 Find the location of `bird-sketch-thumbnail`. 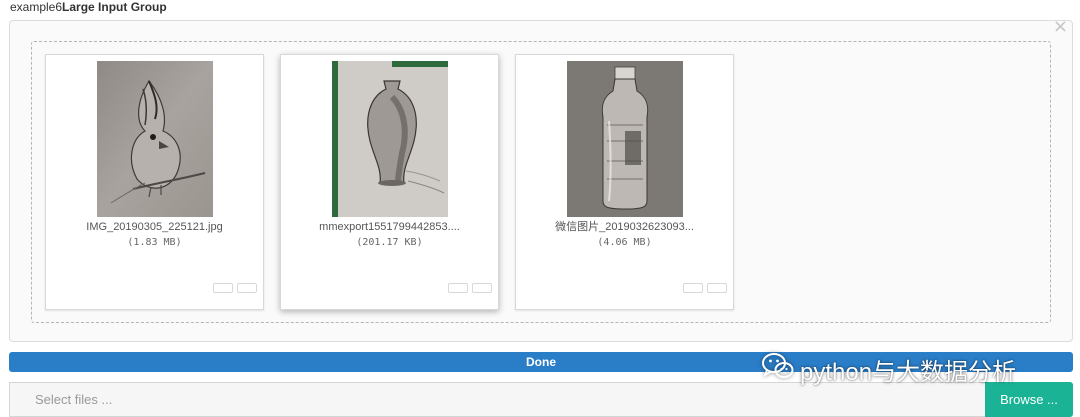

bird-sketch-thumbnail is located at coordinates (154, 139).